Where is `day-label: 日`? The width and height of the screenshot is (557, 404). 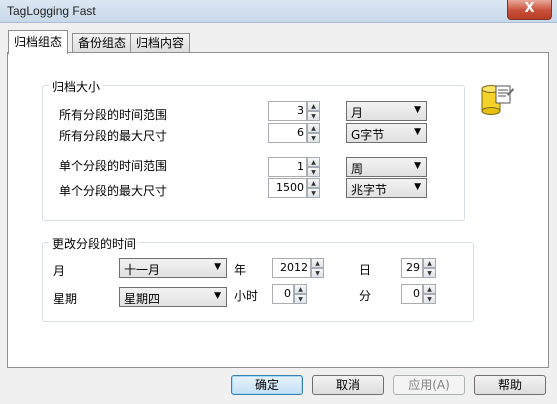
day-label: 日 is located at coordinates (365, 270).